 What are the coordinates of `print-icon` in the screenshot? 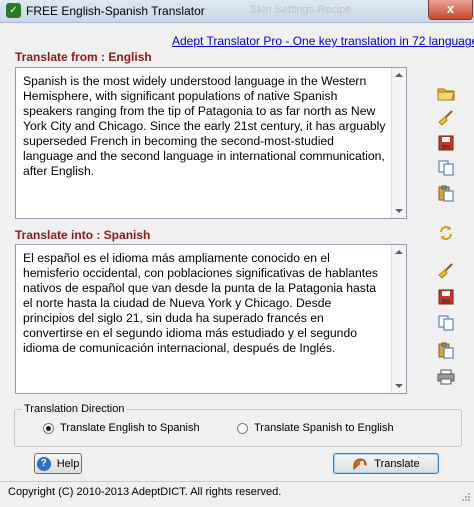 It's located at (446, 377).